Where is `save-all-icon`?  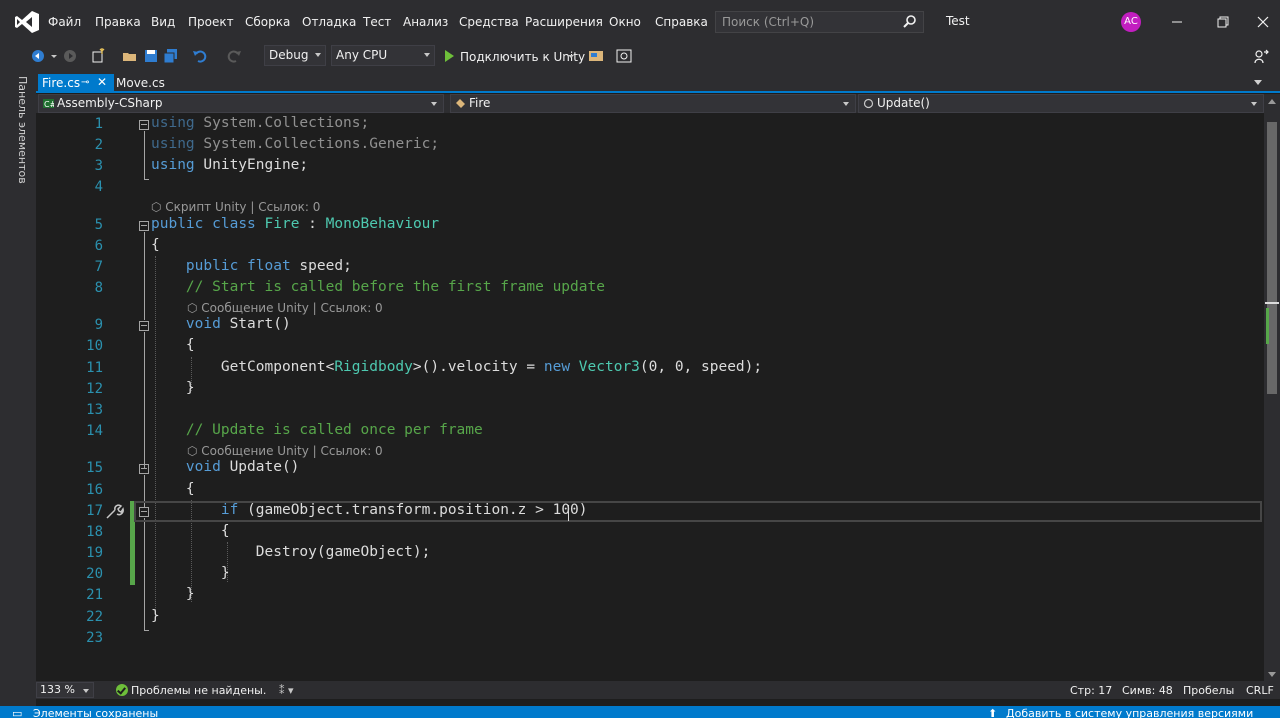
save-all-icon is located at coordinates (171, 56).